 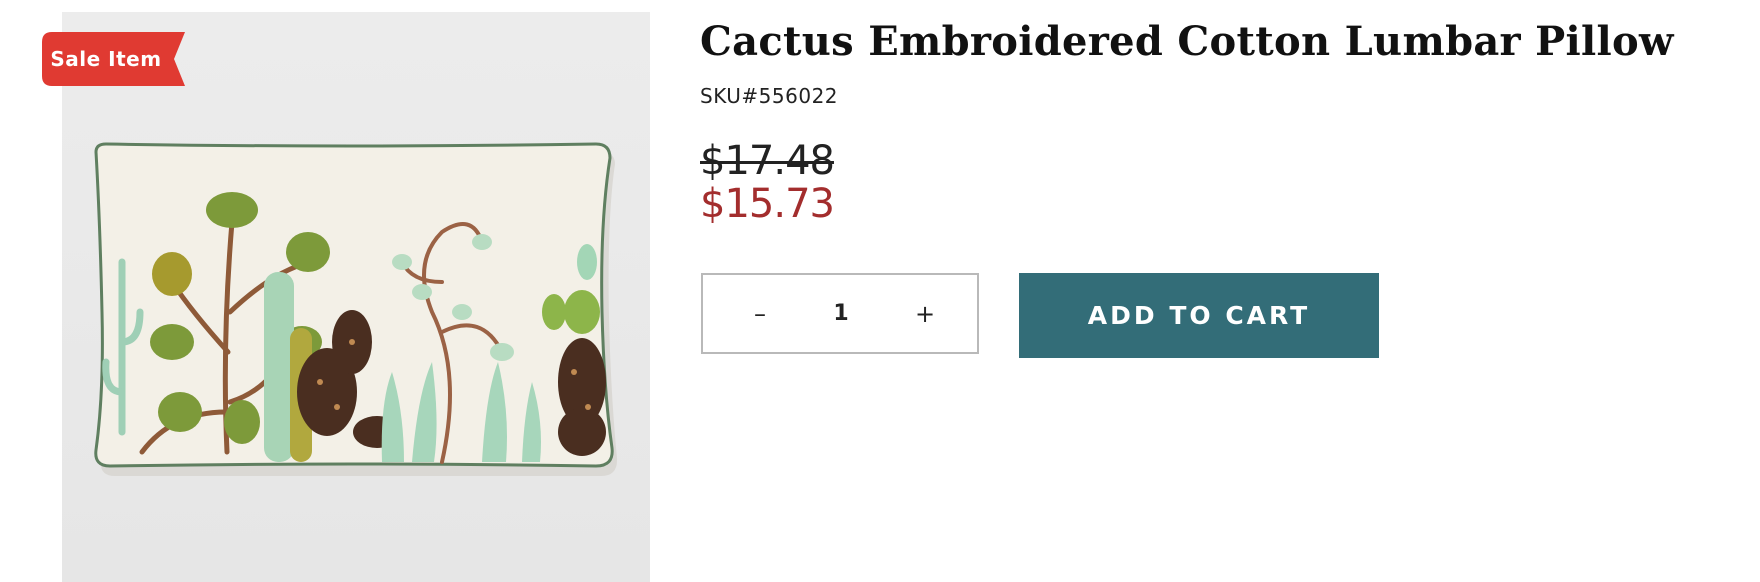 What do you see at coordinates (106, 59) in the screenshot?
I see `sale-badge-label: Sale Item` at bounding box center [106, 59].